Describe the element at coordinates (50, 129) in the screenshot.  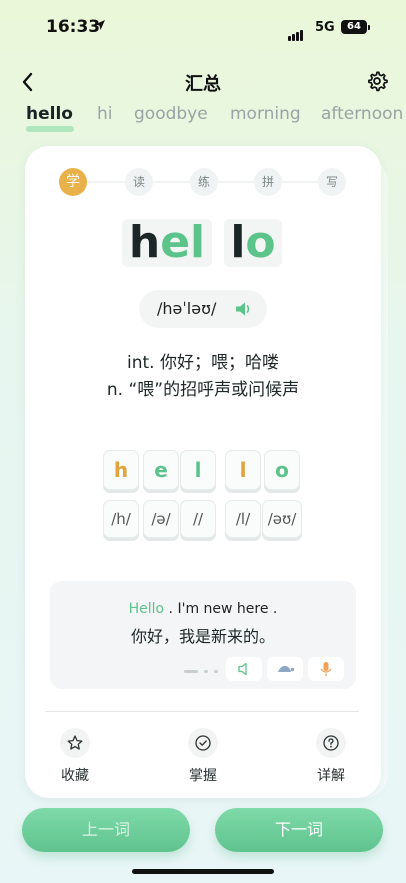
I see `active-tab-underline` at that location.